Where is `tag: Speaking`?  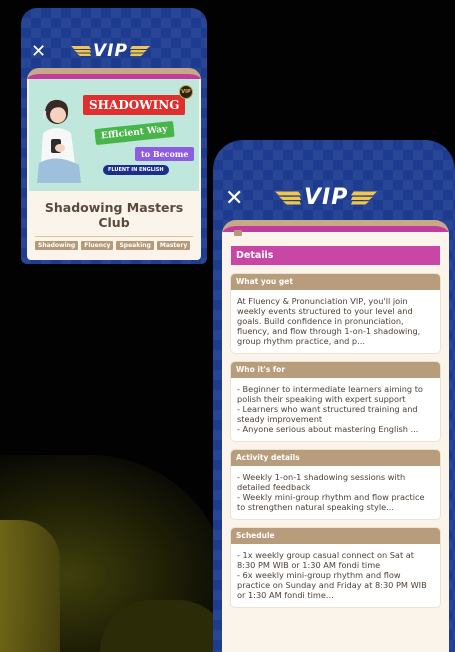
tag: Speaking is located at coordinates (135, 245).